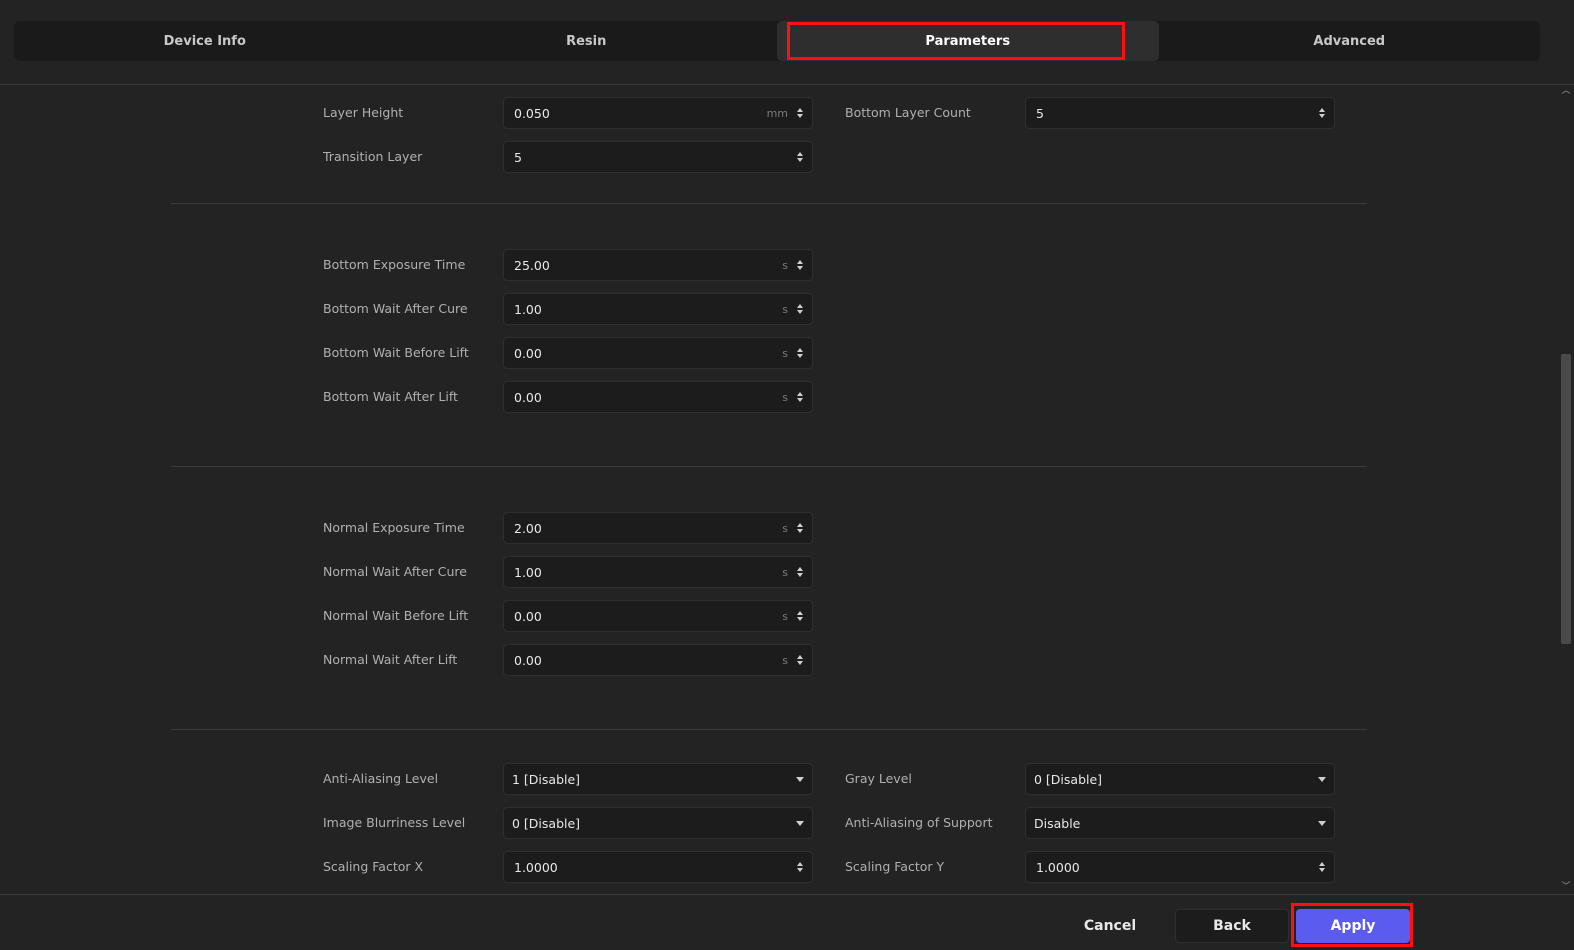 The image size is (1574, 950). What do you see at coordinates (395, 308) in the screenshot?
I see `bottom-wait-after-cure-label: Bottom Wait After Cure` at bounding box center [395, 308].